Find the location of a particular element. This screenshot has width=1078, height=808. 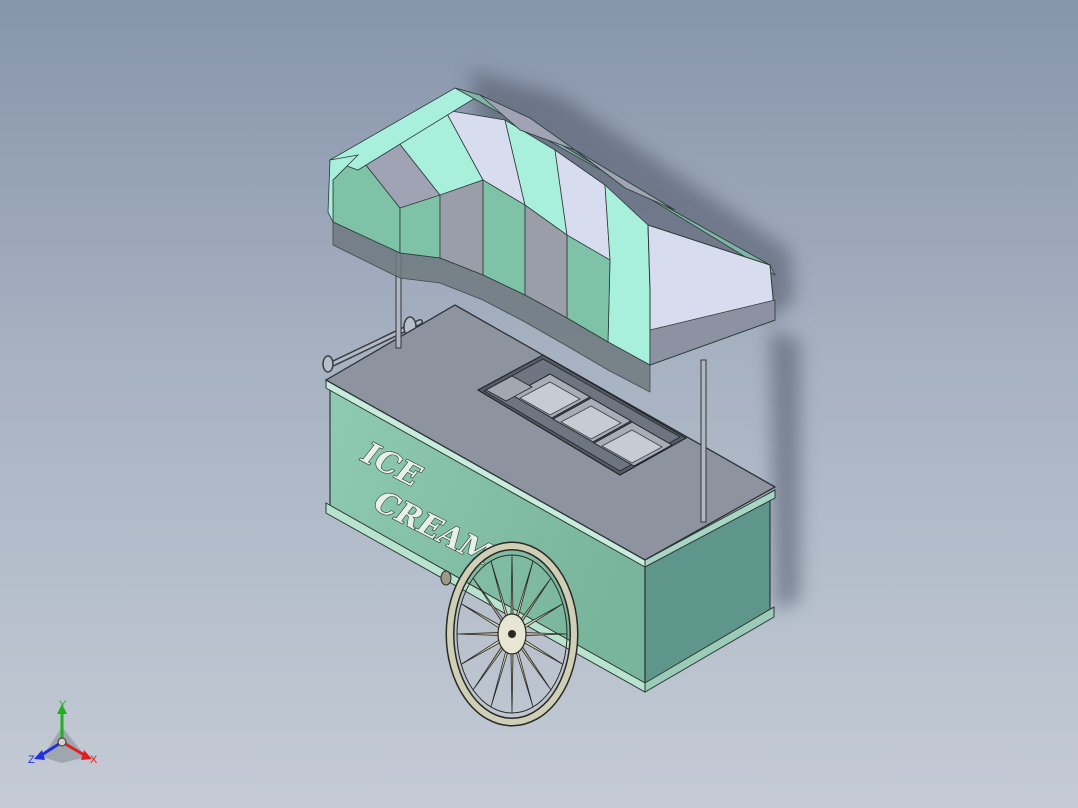

x-axis-label: X is located at coordinates (94, 760).